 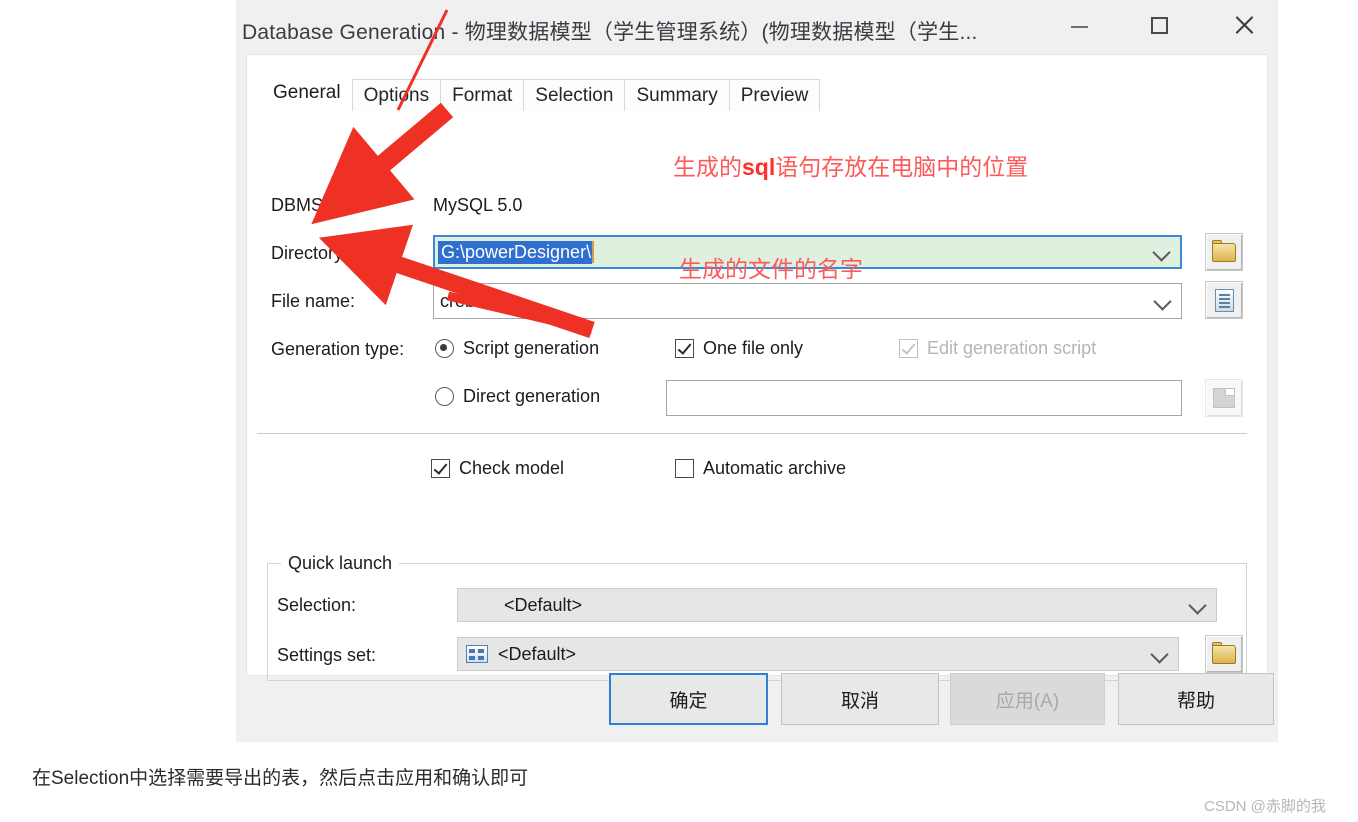 What do you see at coordinates (313, 301) in the screenshot?
I see `file-name-label: File name:` at bounding box center [313, 301].